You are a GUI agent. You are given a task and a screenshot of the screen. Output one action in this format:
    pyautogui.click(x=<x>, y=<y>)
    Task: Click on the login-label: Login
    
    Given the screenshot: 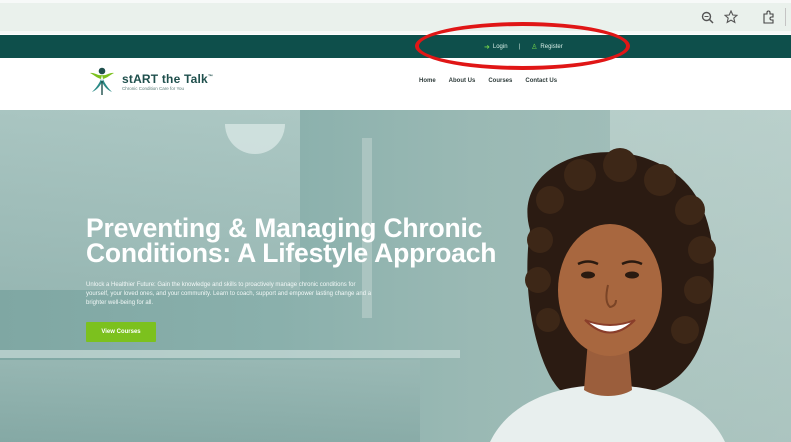 What is the action you would take?
    pyautogui.click(x=500, y=46)
    